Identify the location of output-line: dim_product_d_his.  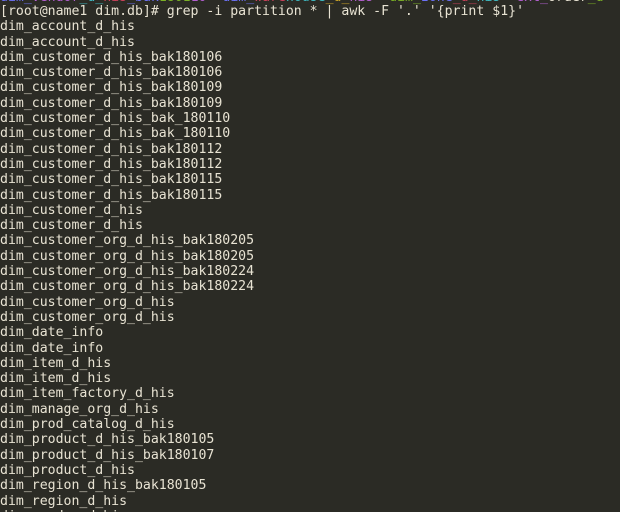
(67, 470).